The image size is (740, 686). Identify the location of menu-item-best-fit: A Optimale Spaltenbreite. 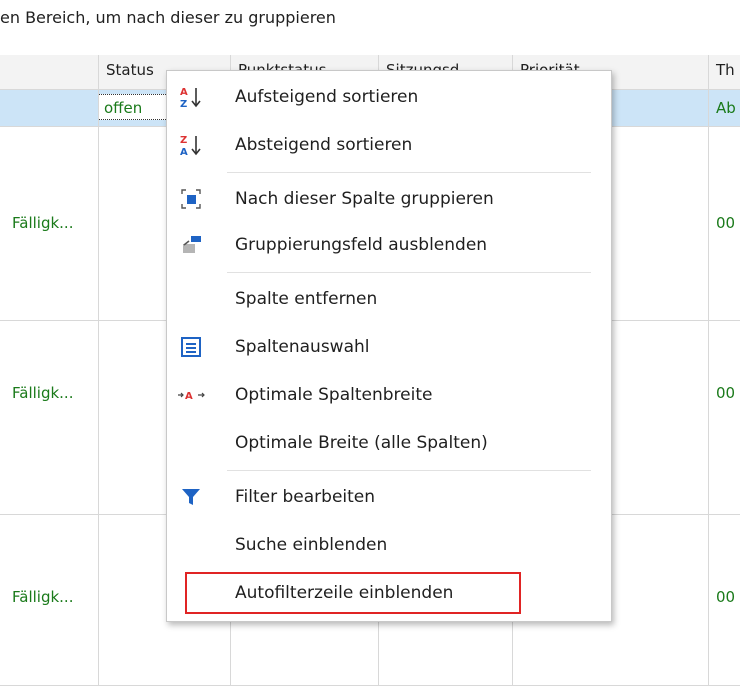
(389, 395).